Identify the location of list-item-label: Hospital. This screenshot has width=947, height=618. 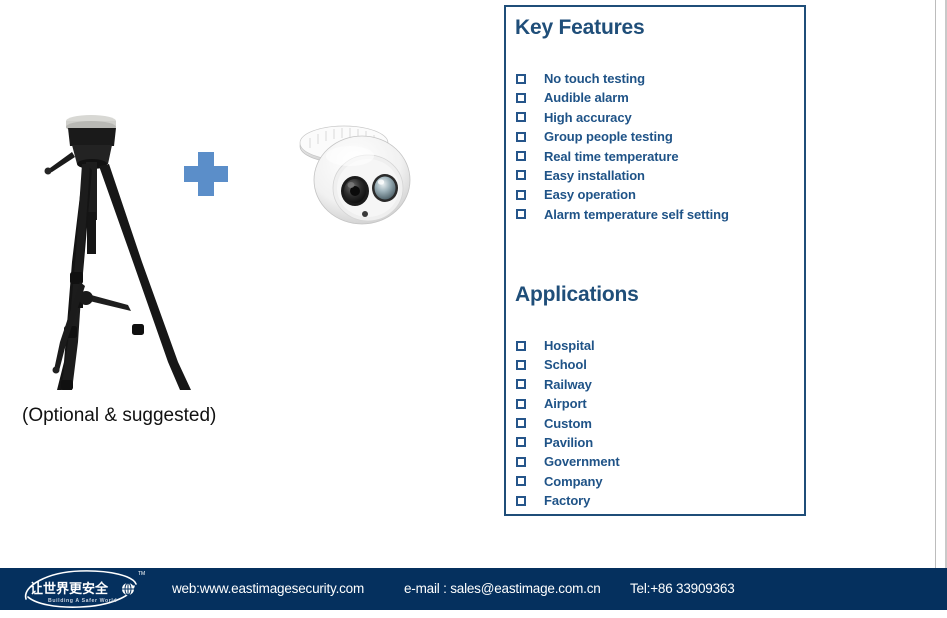
(569, 345).